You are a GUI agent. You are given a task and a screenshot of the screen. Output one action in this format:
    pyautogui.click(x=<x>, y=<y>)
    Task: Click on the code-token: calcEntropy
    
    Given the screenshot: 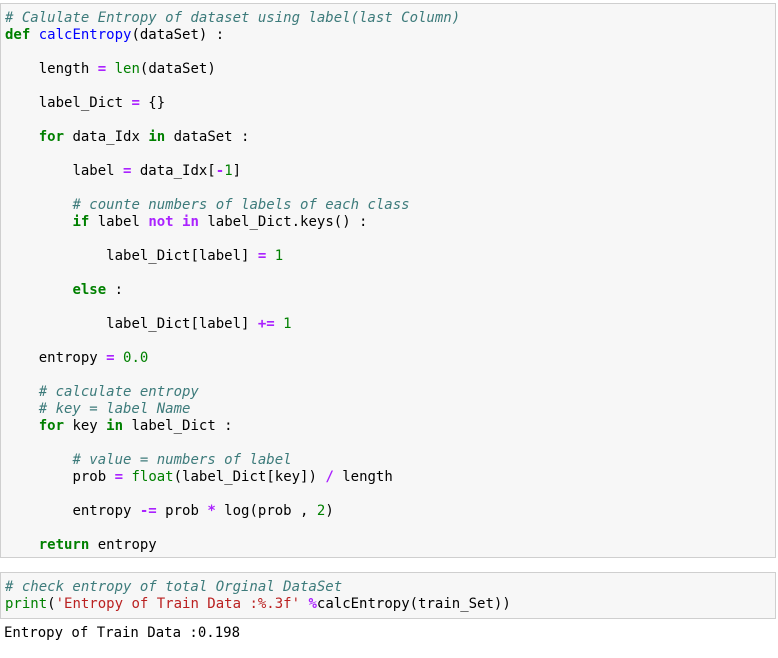 What is the action you would take?
    pyautogui.click(x=85, y=35)
    